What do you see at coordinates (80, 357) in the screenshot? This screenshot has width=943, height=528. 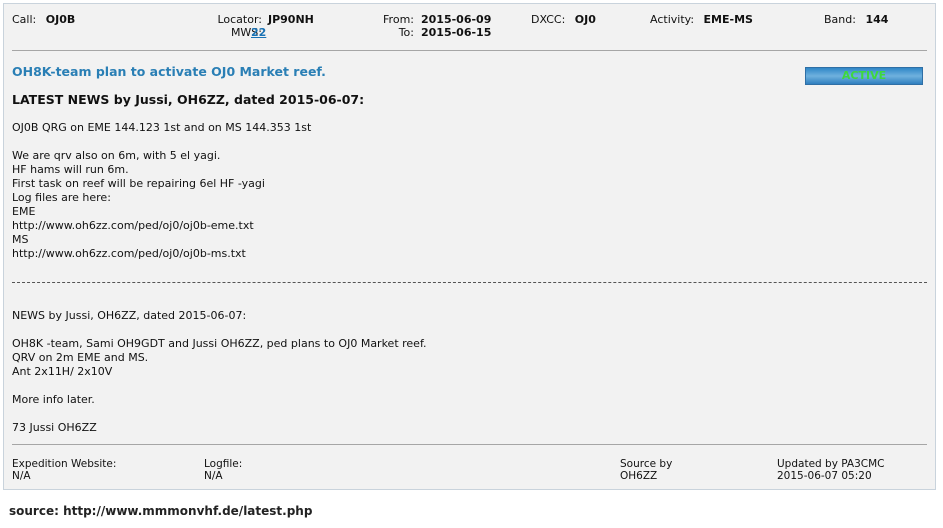 I see `news-line: QRV on 2m EME and MS.` at bounding box center [80, 357].